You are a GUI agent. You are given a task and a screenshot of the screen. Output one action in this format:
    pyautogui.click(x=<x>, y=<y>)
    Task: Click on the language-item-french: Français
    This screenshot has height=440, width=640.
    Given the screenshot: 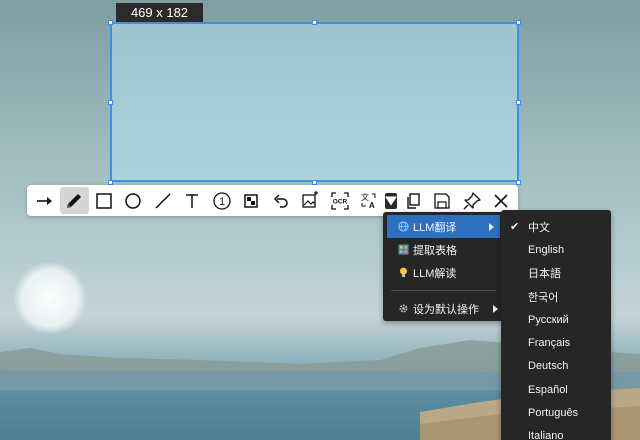 What is the action you would take?
    pyautogui.click(x=556, y=342)
    